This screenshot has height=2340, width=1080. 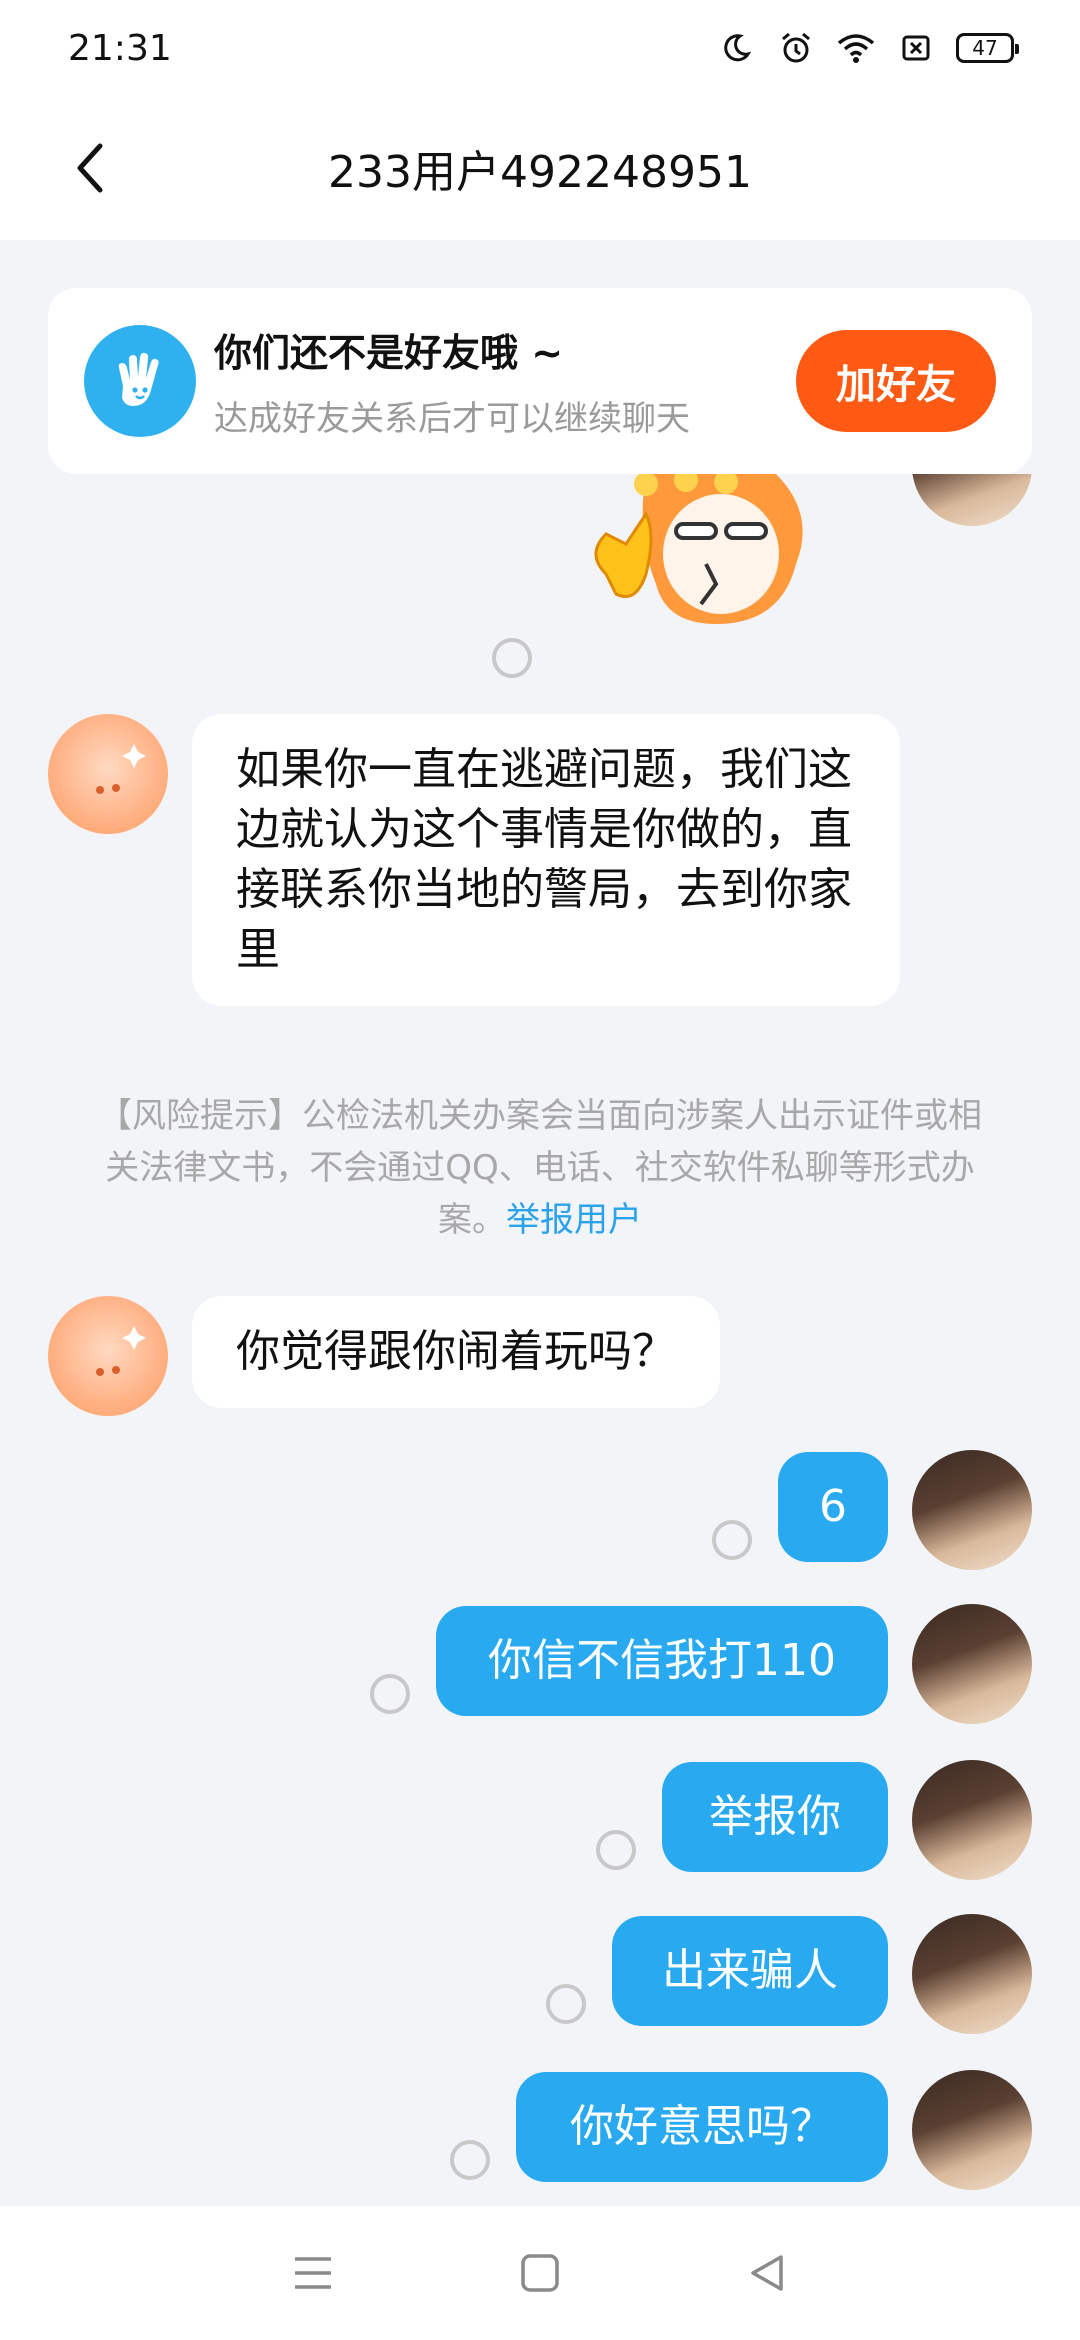 I want to click on back-button, so click(x=90, y=168).